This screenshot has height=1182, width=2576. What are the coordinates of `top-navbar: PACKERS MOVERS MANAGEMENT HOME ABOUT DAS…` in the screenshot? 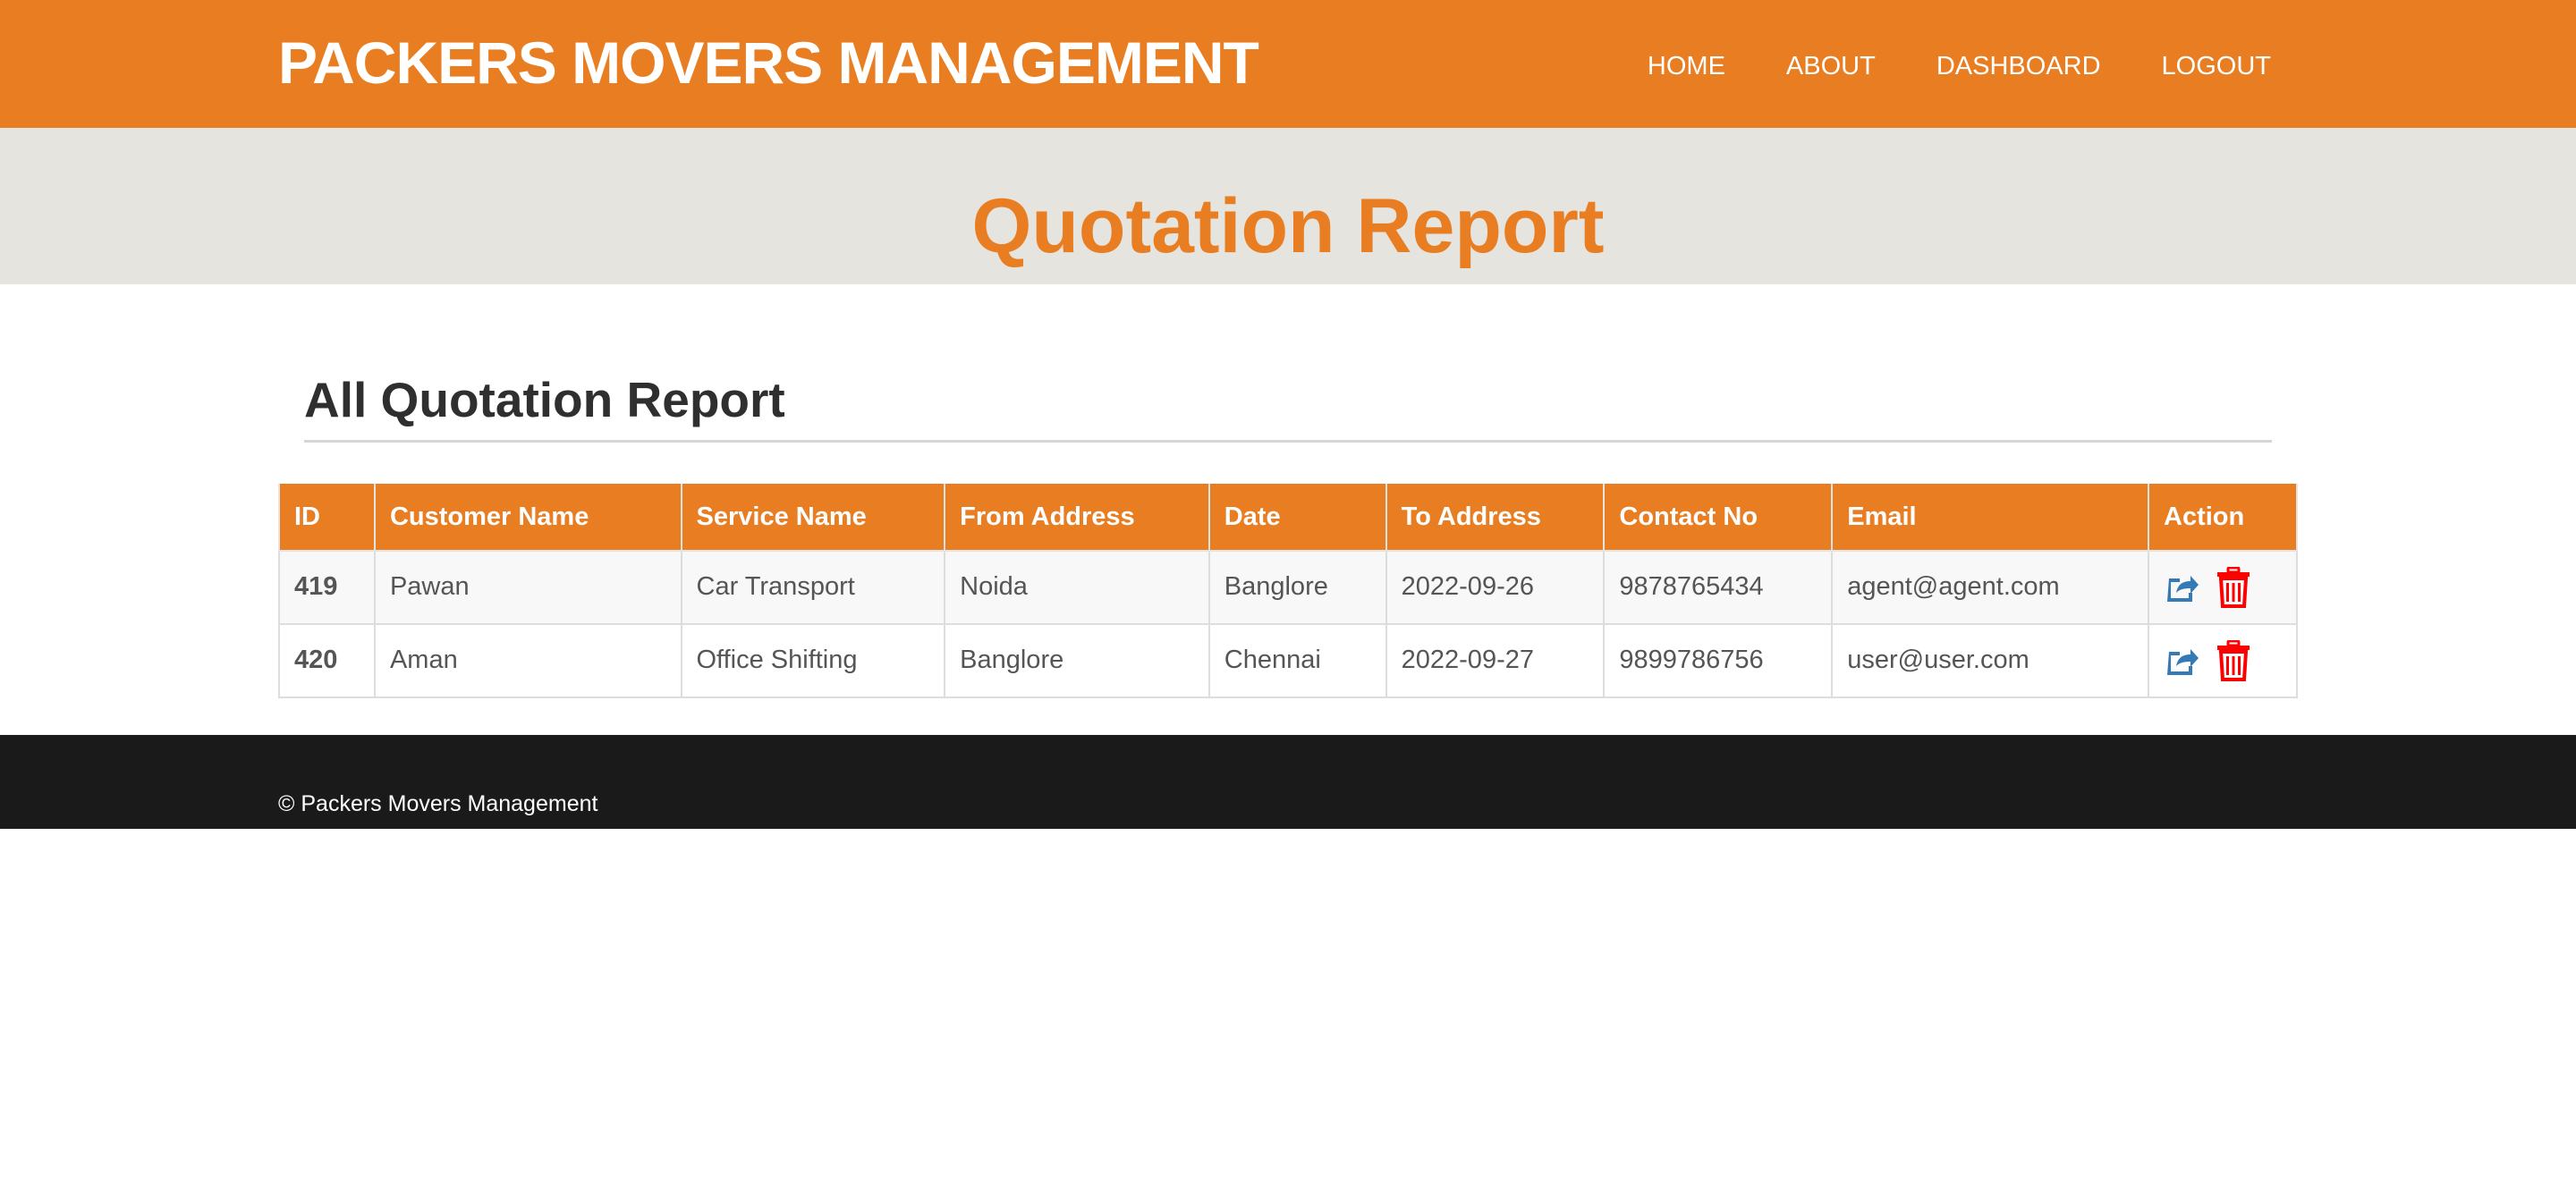 It's located at (1288, 64).